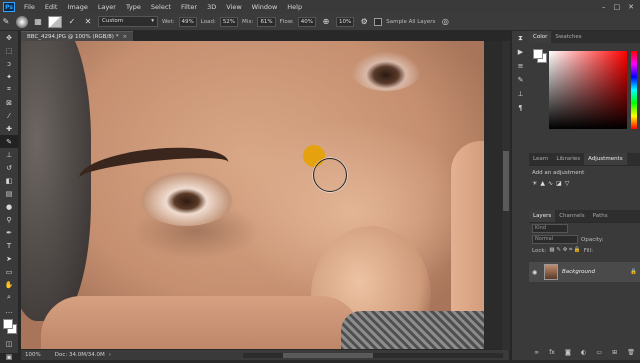 Image resolution: width=640 pixels, height=363 pixels. Describe the element at coordinates (599, 352) in the screenshot. I see `group-icon: ▭` at that location.